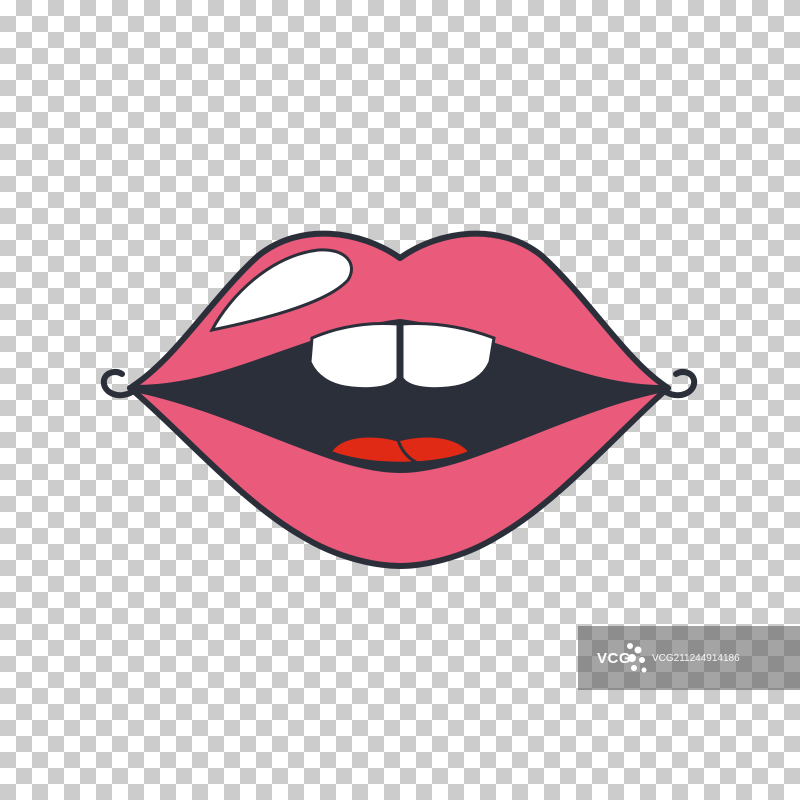 The height and width of the screenshot is (800, 800). What do you see at coordinates (117, 384) in the screenshot?
I see `left-corner-curl` at bounding box center [117, 384].